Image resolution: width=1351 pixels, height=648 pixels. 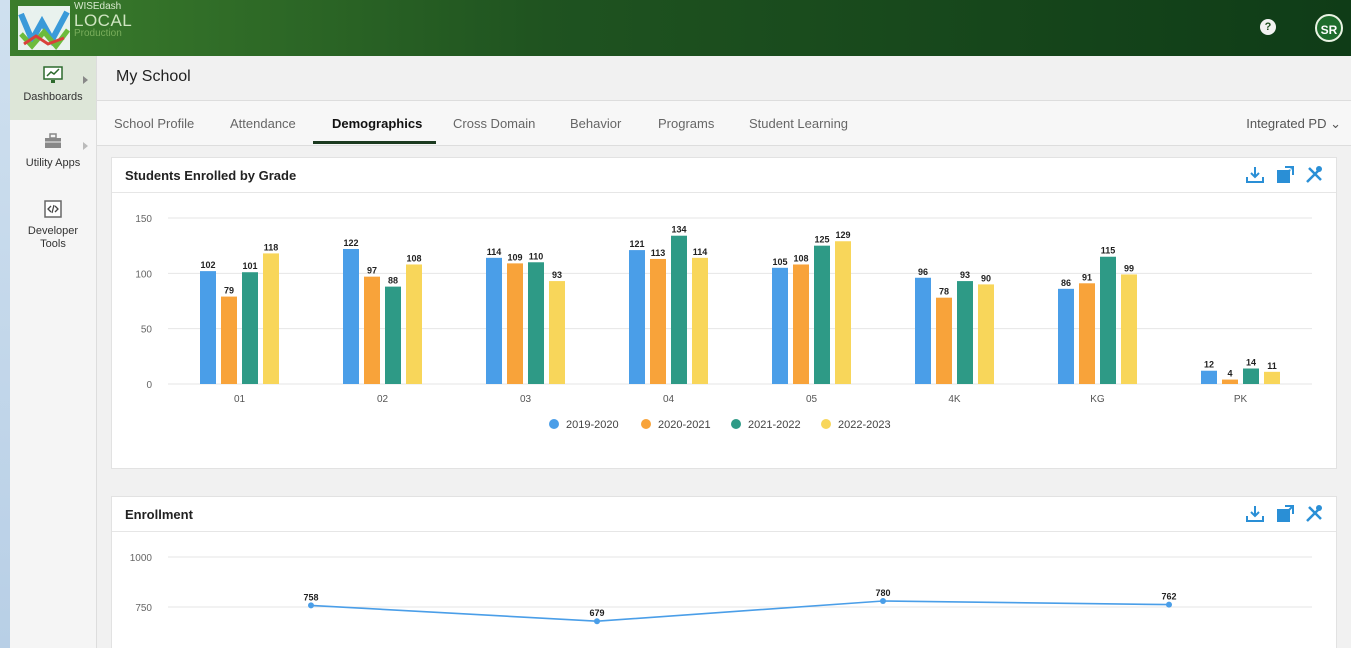 What do you see at coordinates (263, 123) in the screenshot?
I see `tab-attendance: Attendance` at bounding box center [263, 123].